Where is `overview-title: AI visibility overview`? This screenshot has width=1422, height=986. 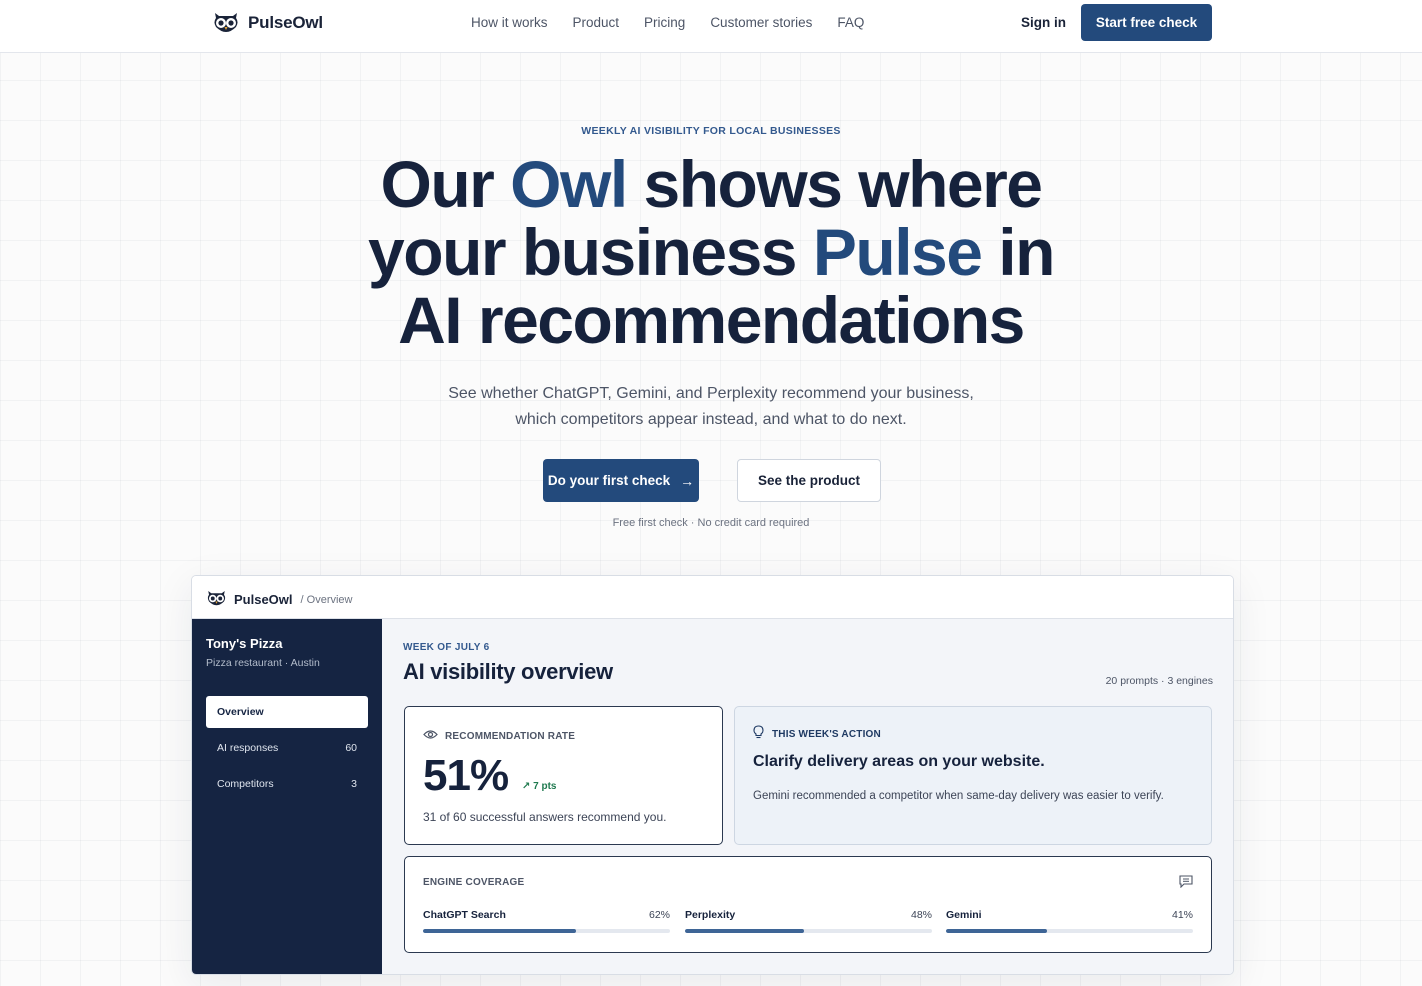 overview-title: AI visibility overview is located at coordinates (508, 671).